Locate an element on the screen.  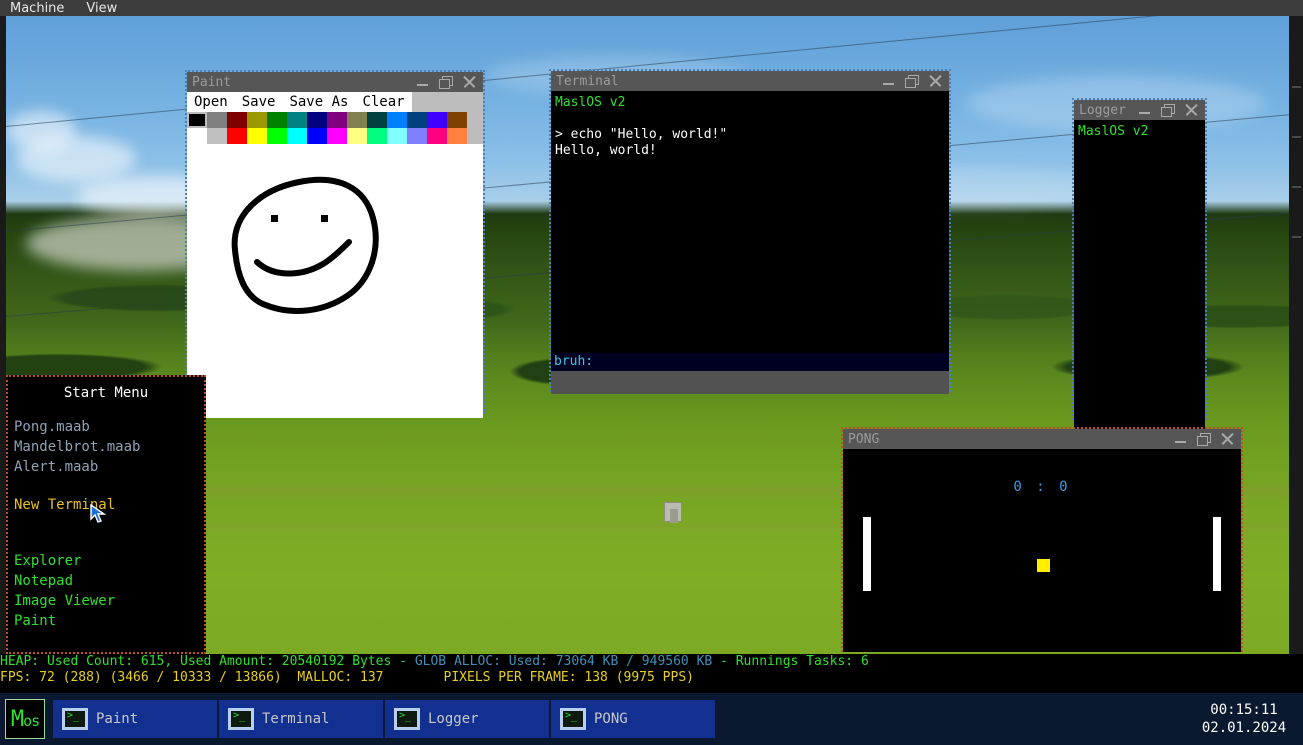
start-button: Mos is located at coordinates (25, 719).